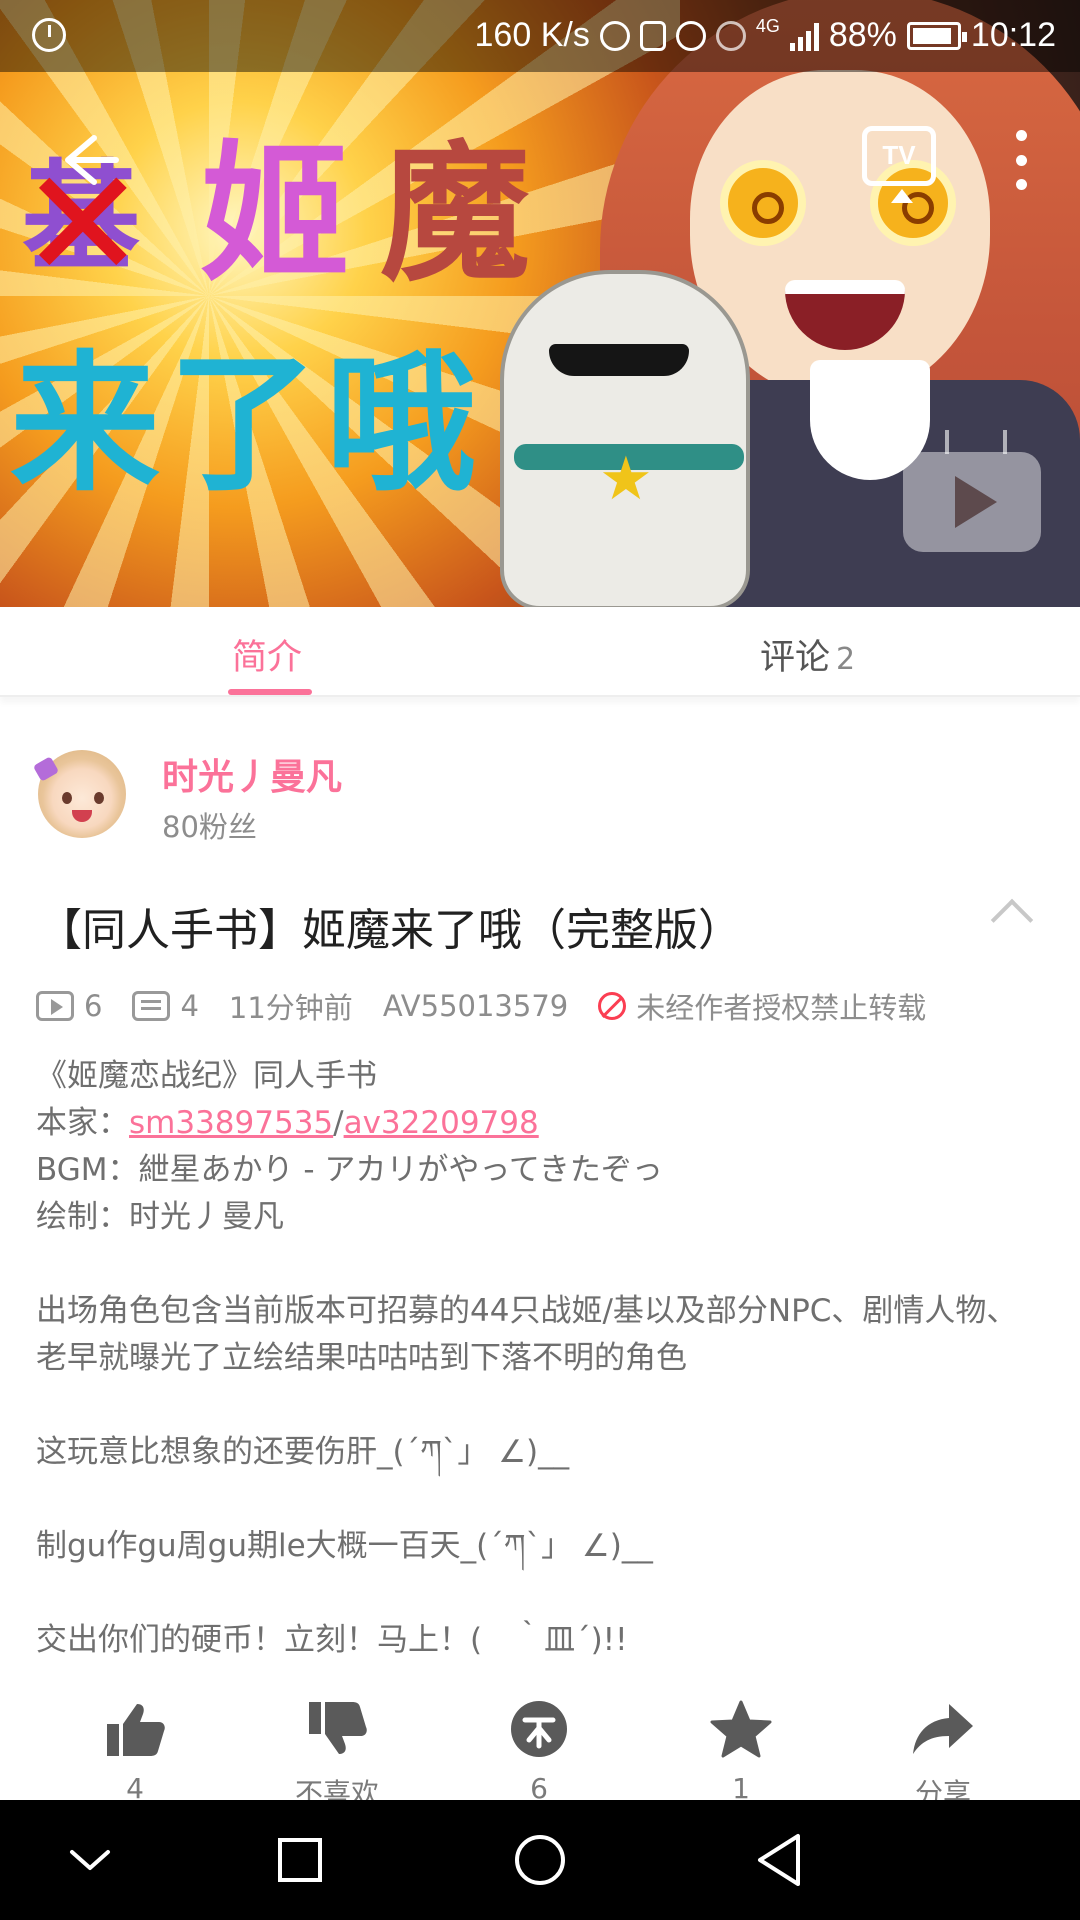 This screenshot has height=1920, width=1080. Describe the element at coordinates (441, 1123) in the screenshot. I see `source-link-bilibili: av32209798` at that location.